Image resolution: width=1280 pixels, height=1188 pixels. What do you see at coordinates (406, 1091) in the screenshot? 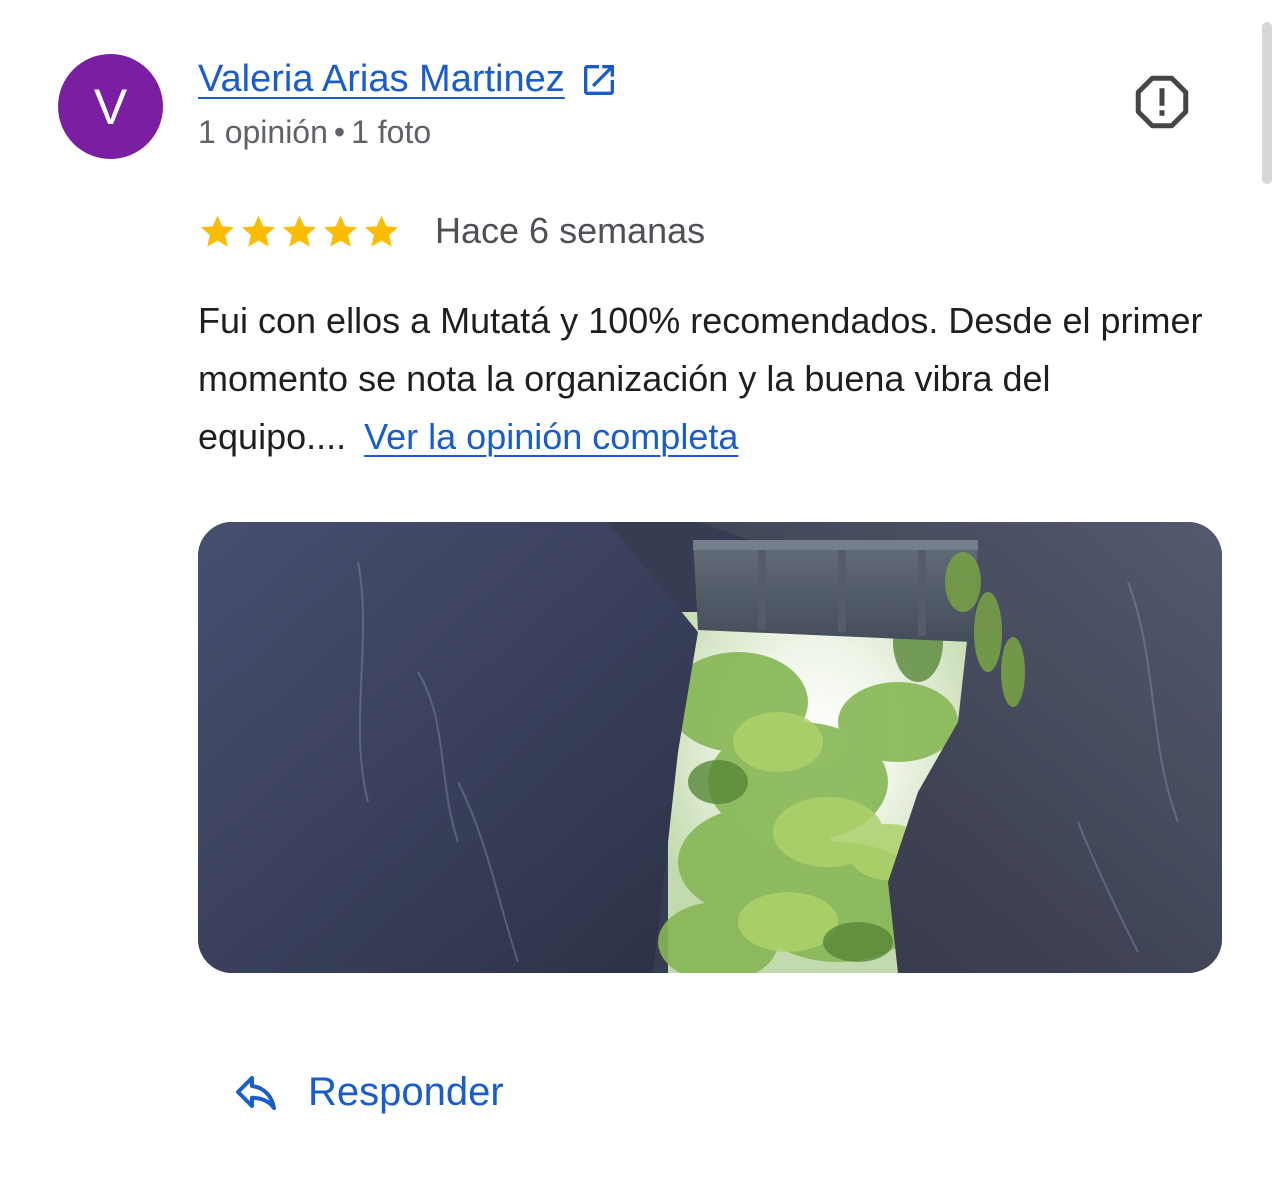
I see `reply-label: Responder` at bounding box center [406, 1091].